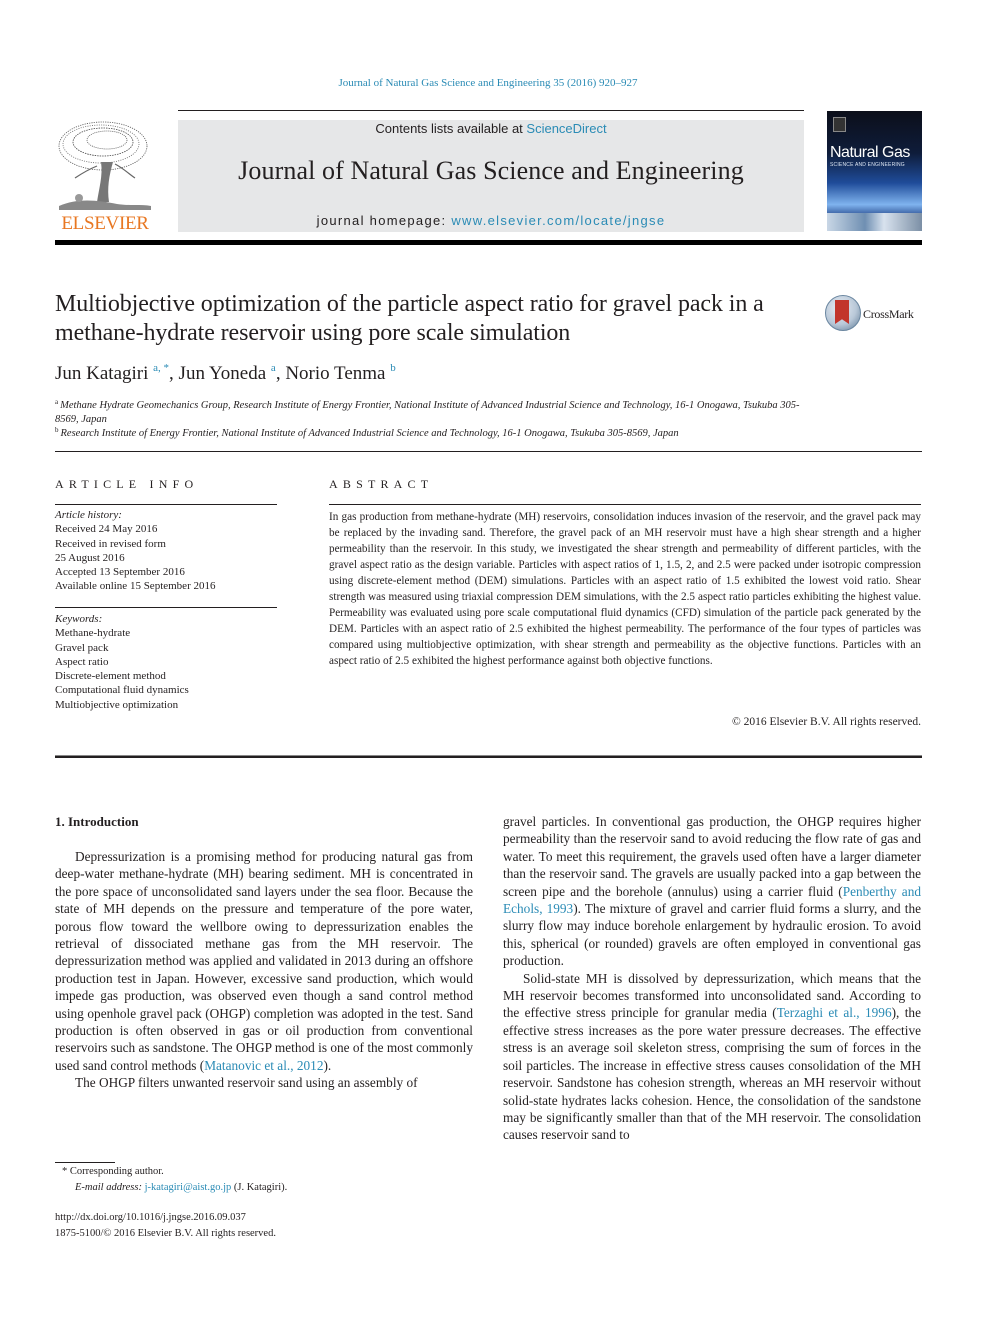 Image resolution: width=992 pixels, height=1323 pixels. I want to click on cover-photo-strip, so click(874, 222).